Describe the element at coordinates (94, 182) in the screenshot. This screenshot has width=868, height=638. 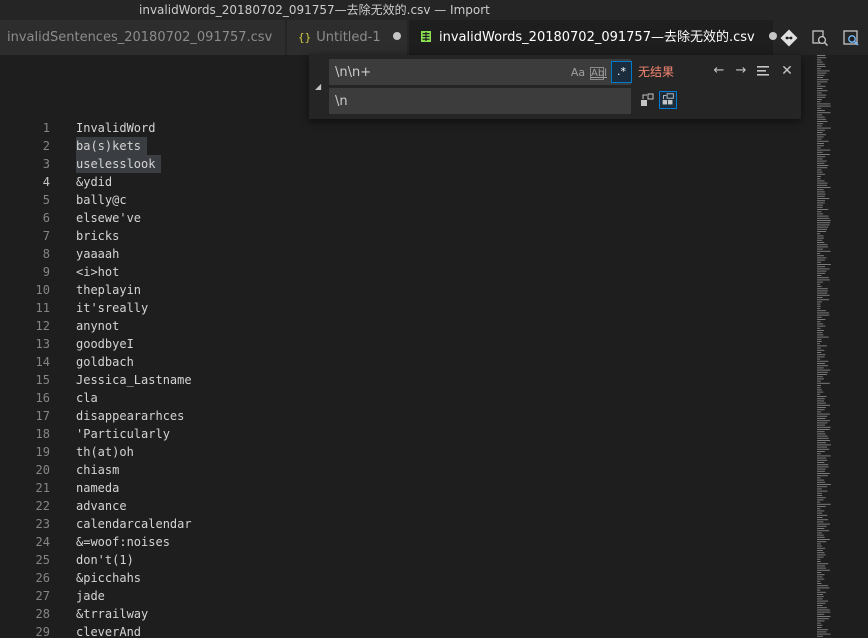
I see `line-text: &ydid` at that location.